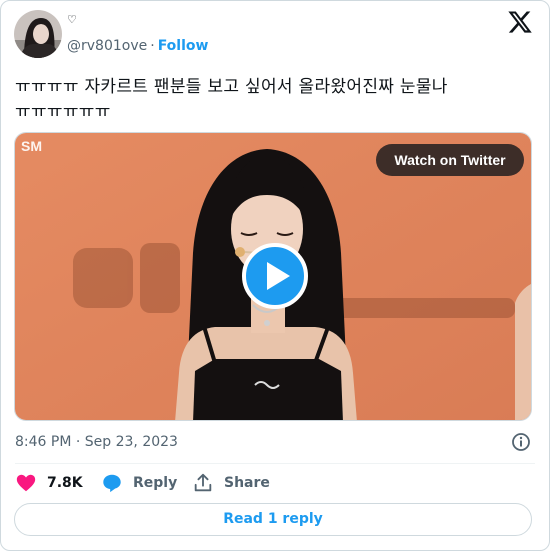  What do you see at coordinates (155, 483) in the screenshot?
I see `reply-label: Reply` at bounding box center [155, 483].